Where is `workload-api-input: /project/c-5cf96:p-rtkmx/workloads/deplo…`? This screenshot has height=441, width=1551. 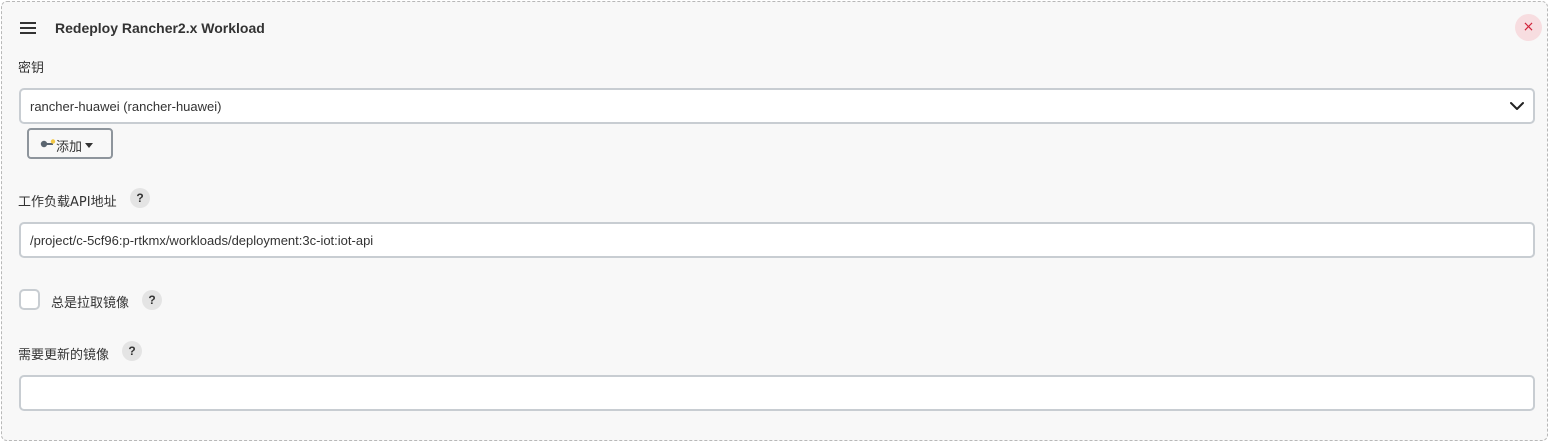 workload-api-input: /project/c-5cf96:p-rtkmx/workloads/deplo… is located at coordinates (777, 240).